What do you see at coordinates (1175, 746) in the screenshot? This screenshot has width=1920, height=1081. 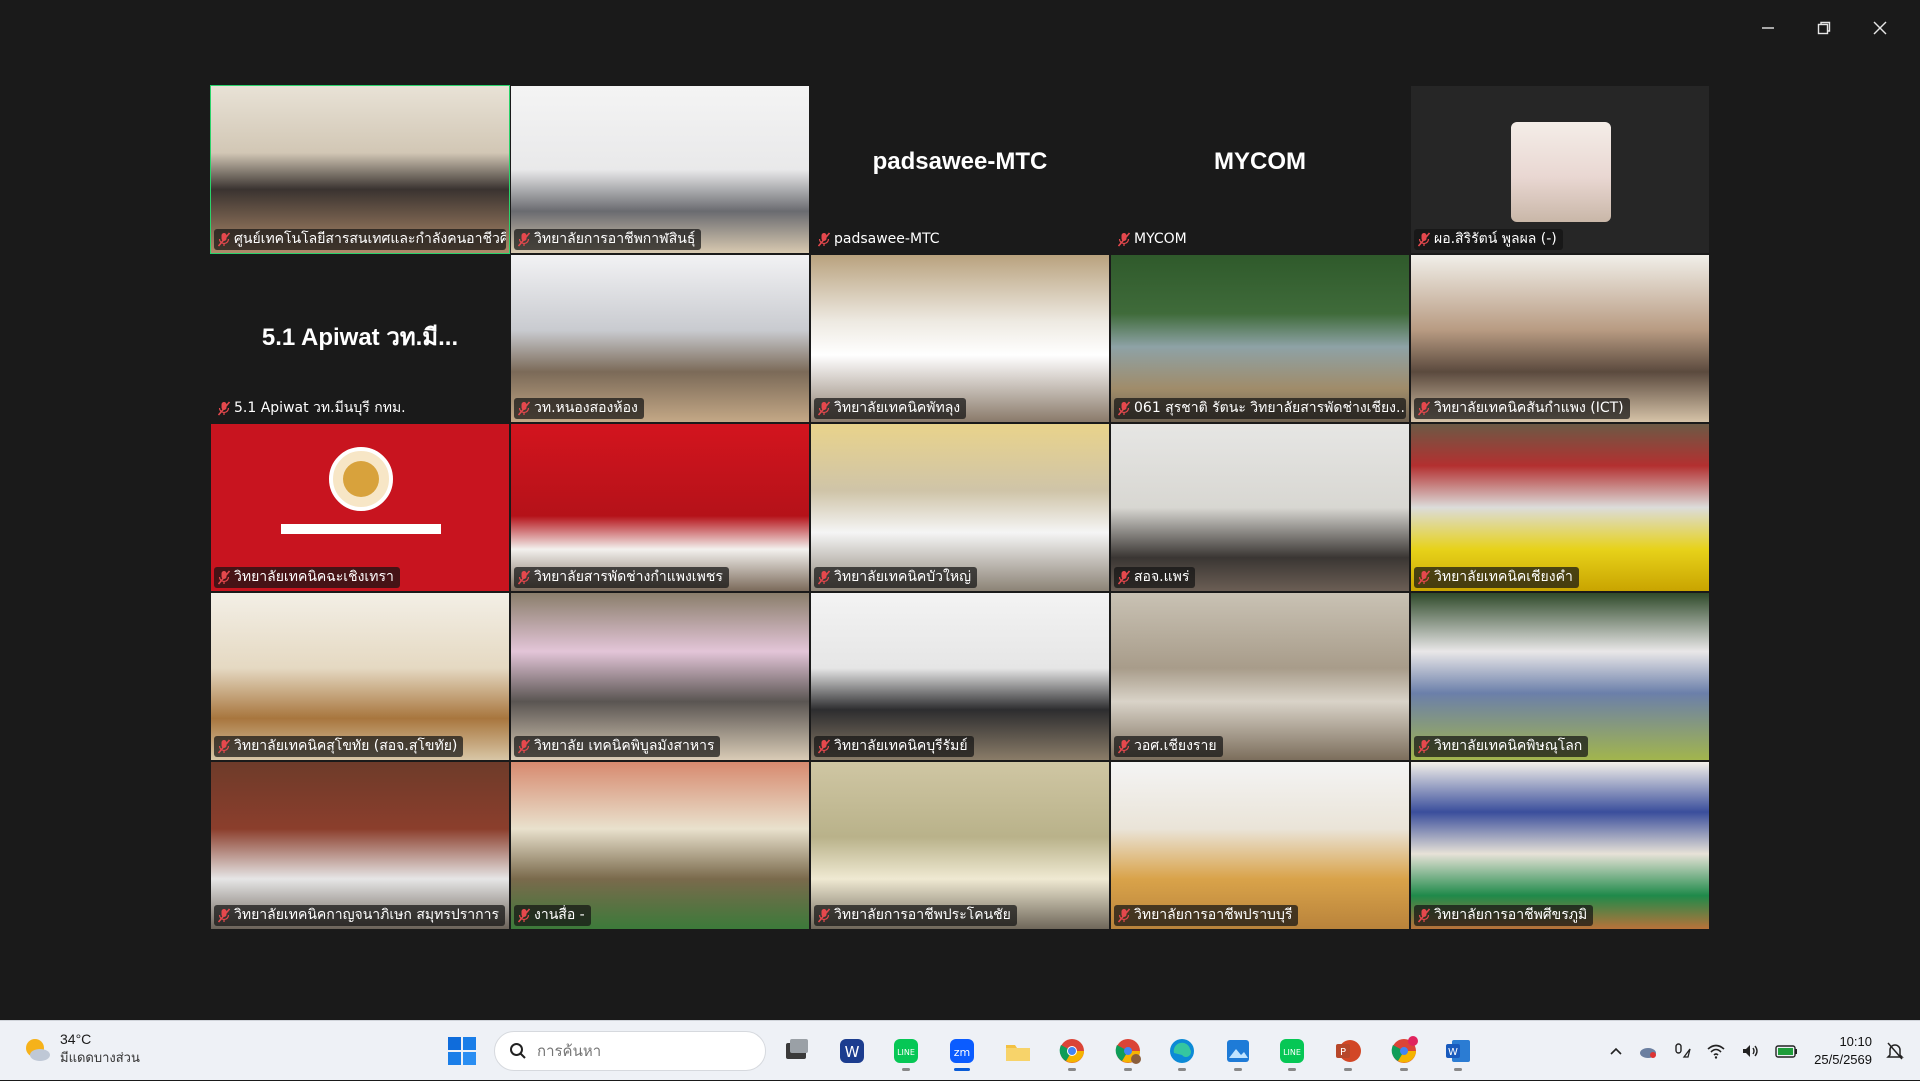 I see `participant-name: วอศ.เชียงราย` at bounding box center [1175, 746].